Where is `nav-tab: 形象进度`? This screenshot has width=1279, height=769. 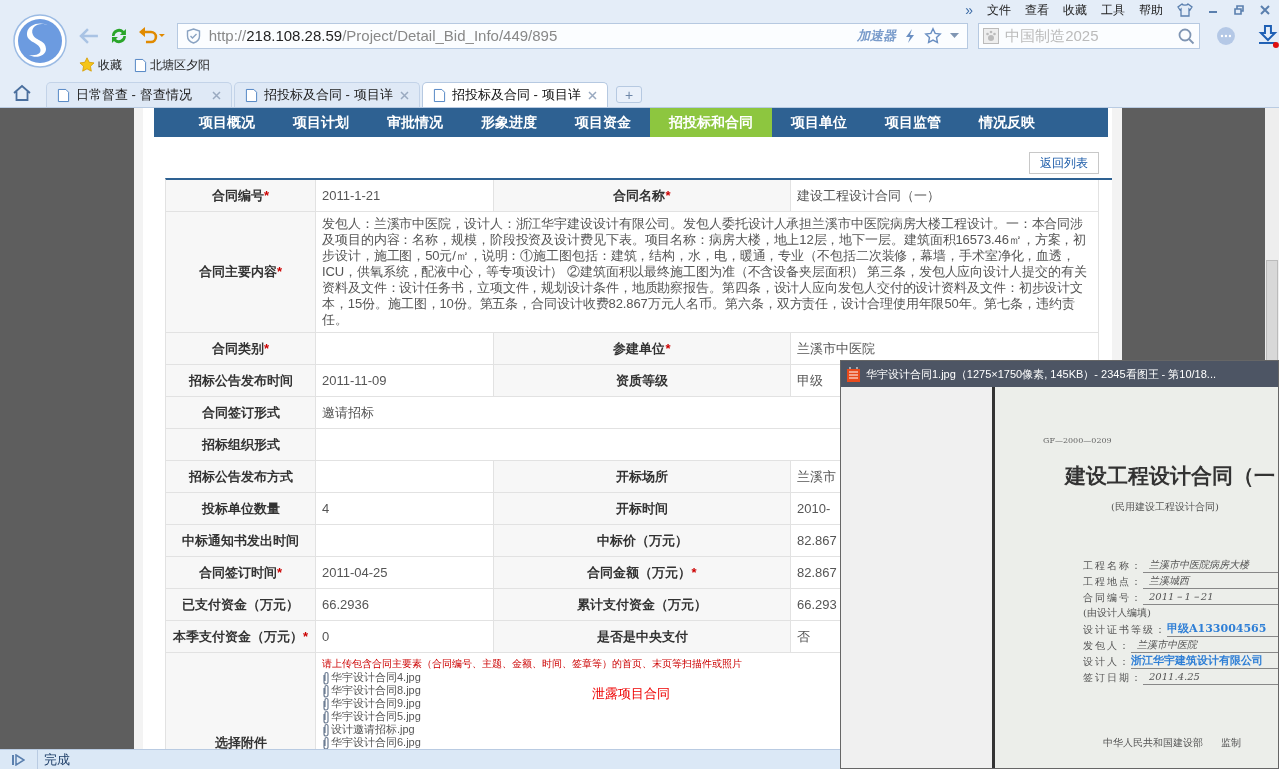
nav-tab: 形象进度 is located at coordinates (509, 122).